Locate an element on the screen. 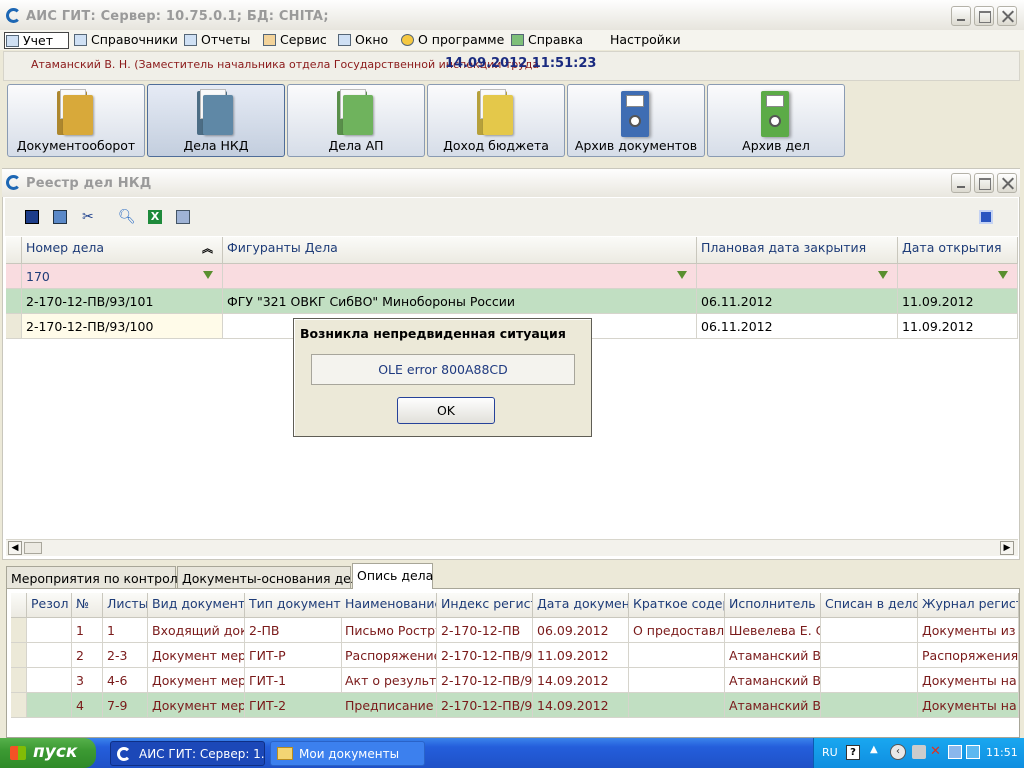 This screenshot has height=768, width=1024. table-cell: 2-170-12-ПВ/93/100 is located at coordinates (122, 326).